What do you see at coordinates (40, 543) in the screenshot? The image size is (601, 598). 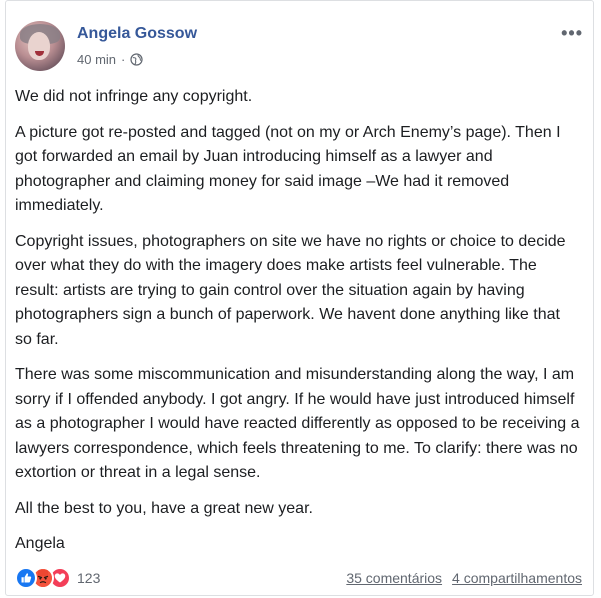 I see `post-signature: Angela` at bounding box center [40, 543].